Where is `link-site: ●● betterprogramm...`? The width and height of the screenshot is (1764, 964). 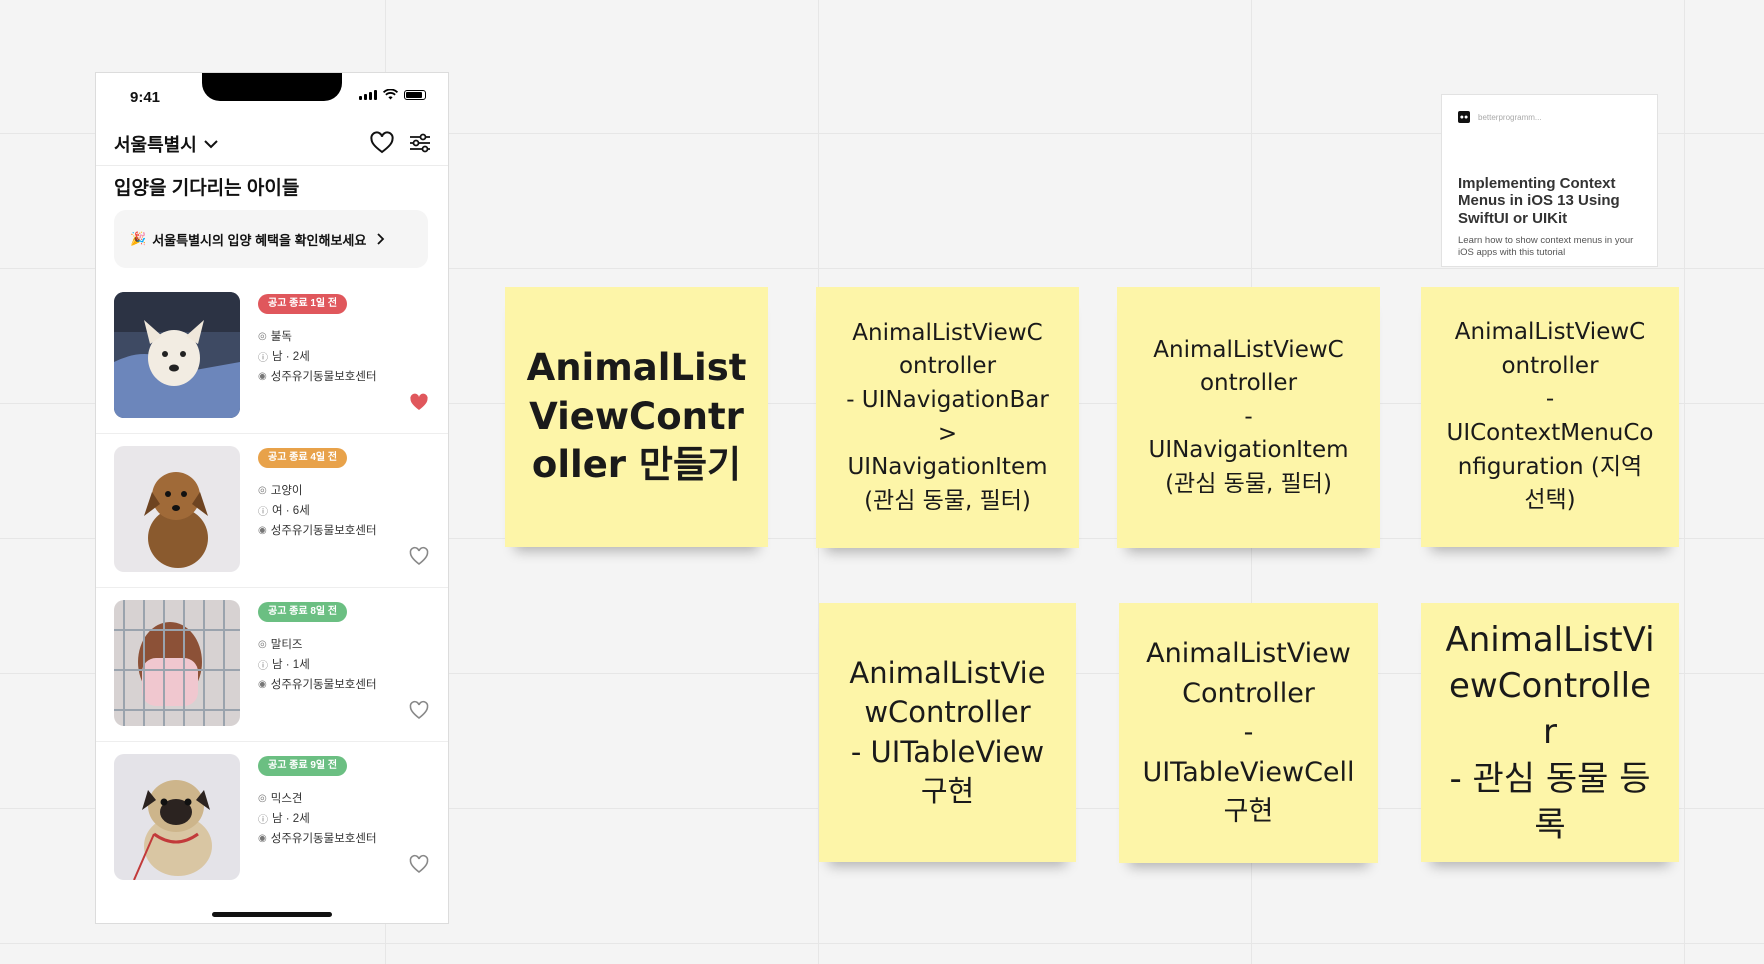
link-site: ●● betterprogramm... is located at coordinates (1549, 117).